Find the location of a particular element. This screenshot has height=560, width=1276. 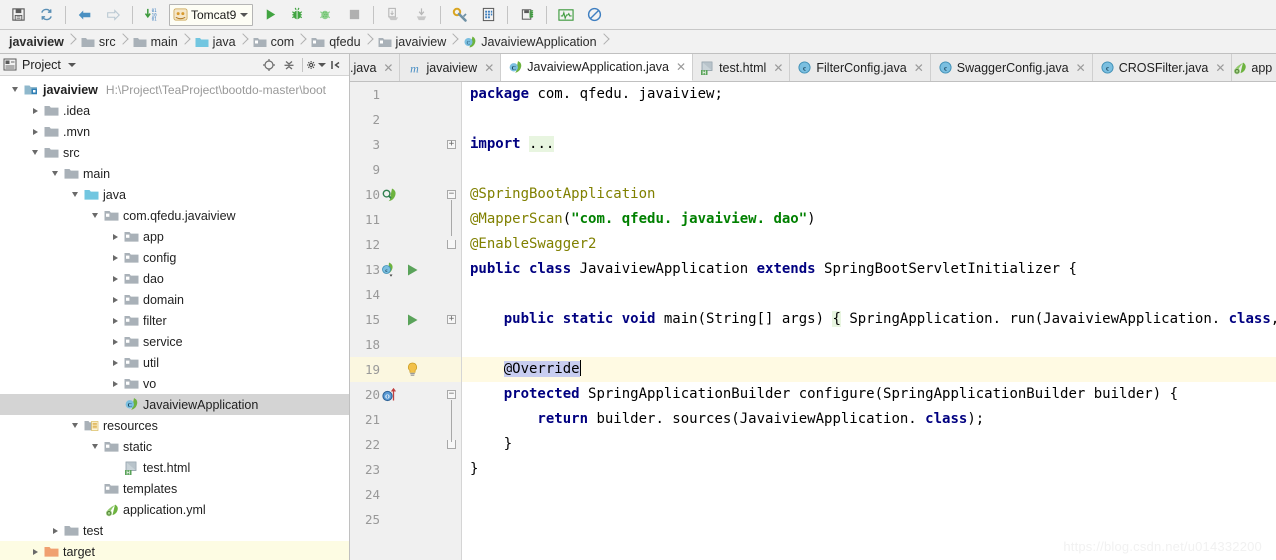

breadcrumb-item-java: java is located at coordinates (214, 42).